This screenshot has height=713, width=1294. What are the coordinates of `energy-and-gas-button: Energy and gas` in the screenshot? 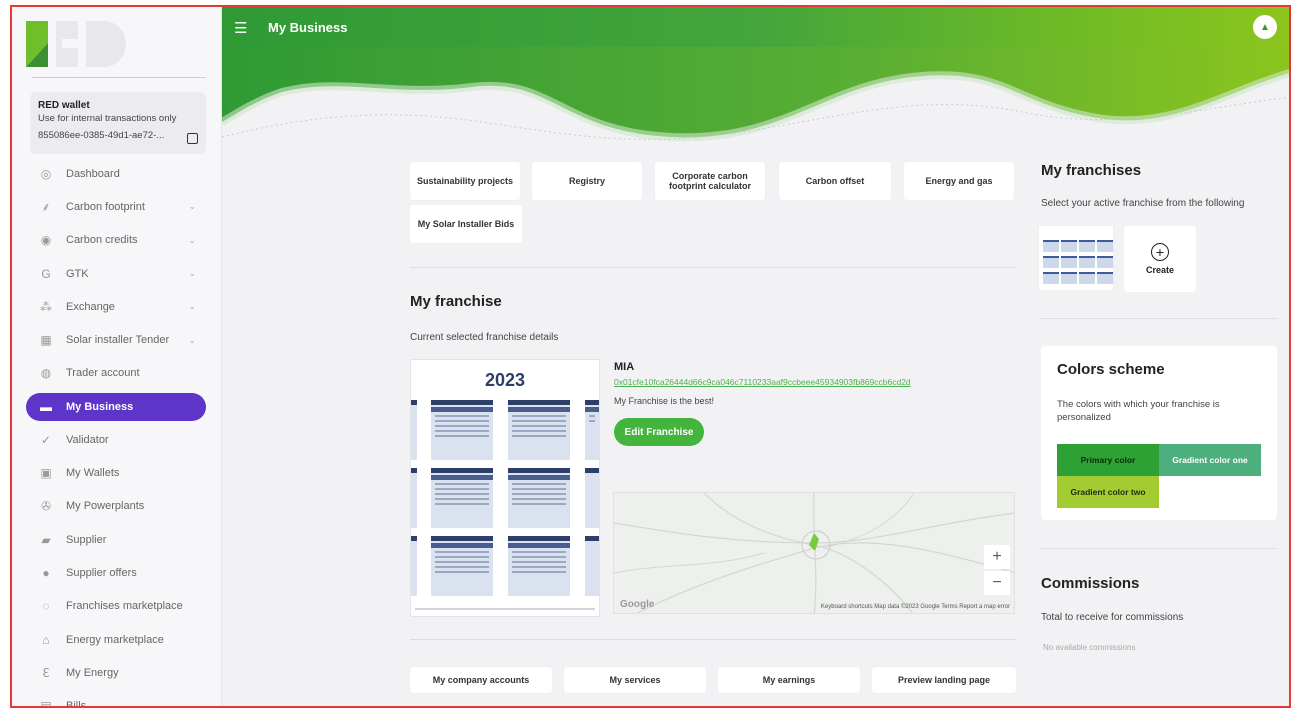 It's located at (959, 181).